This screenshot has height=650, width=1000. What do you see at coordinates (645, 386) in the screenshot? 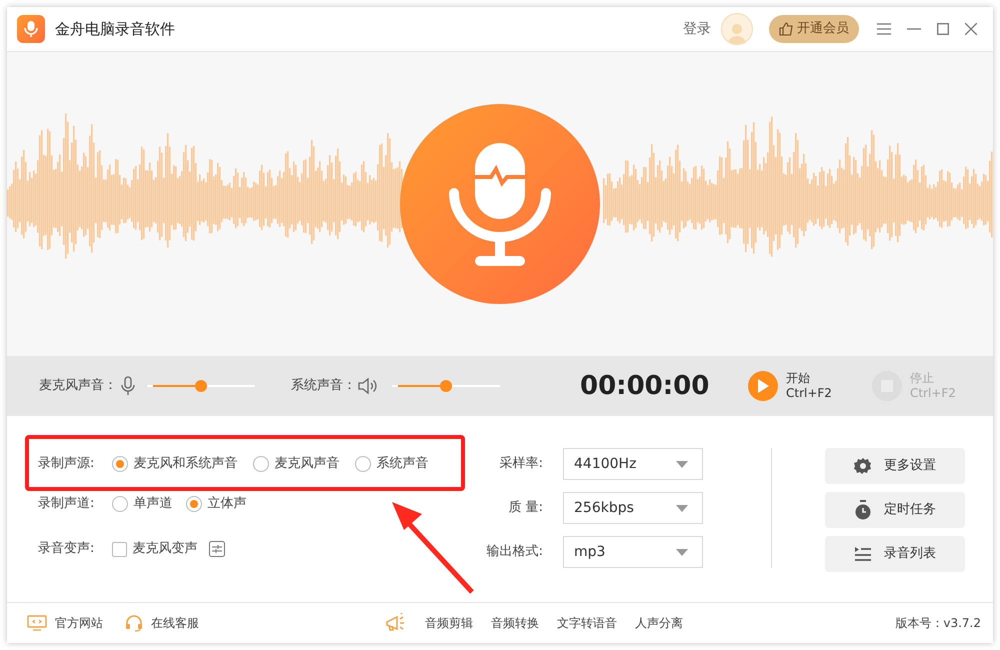
I see `recording-timer: 00:00:00` at bounding box center [645, 386].